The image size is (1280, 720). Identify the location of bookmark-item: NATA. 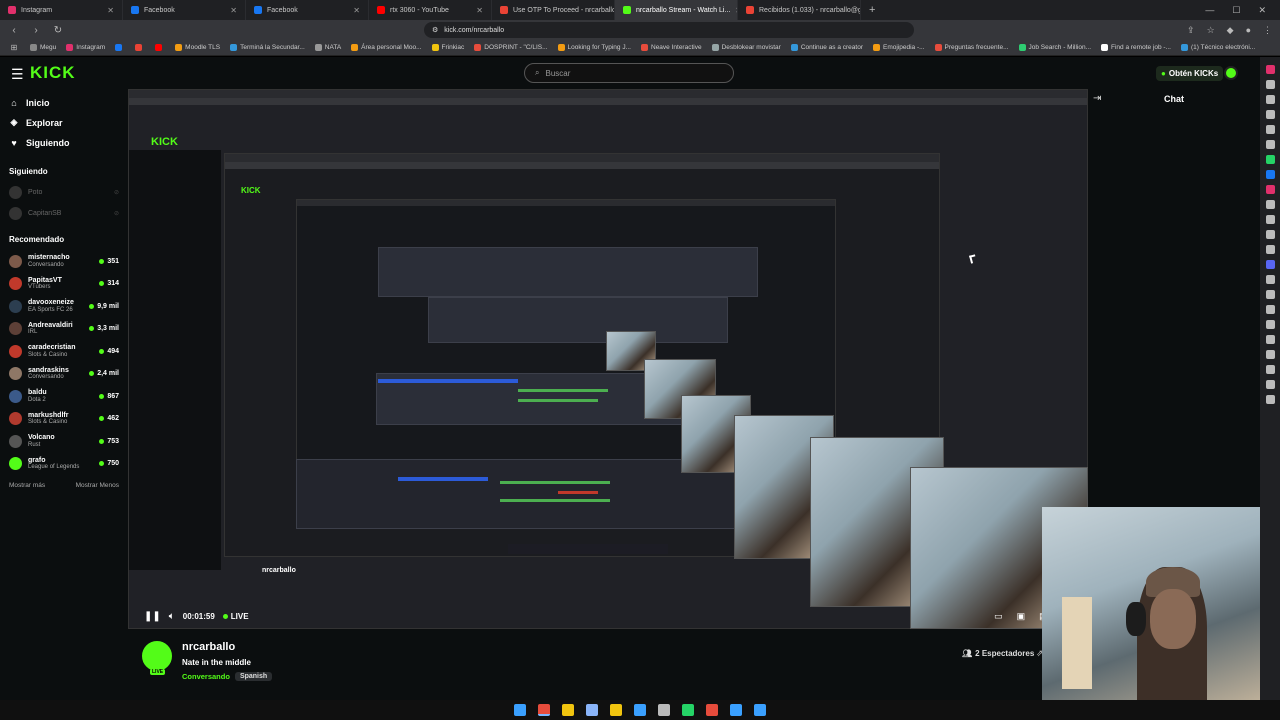
(327, 47).